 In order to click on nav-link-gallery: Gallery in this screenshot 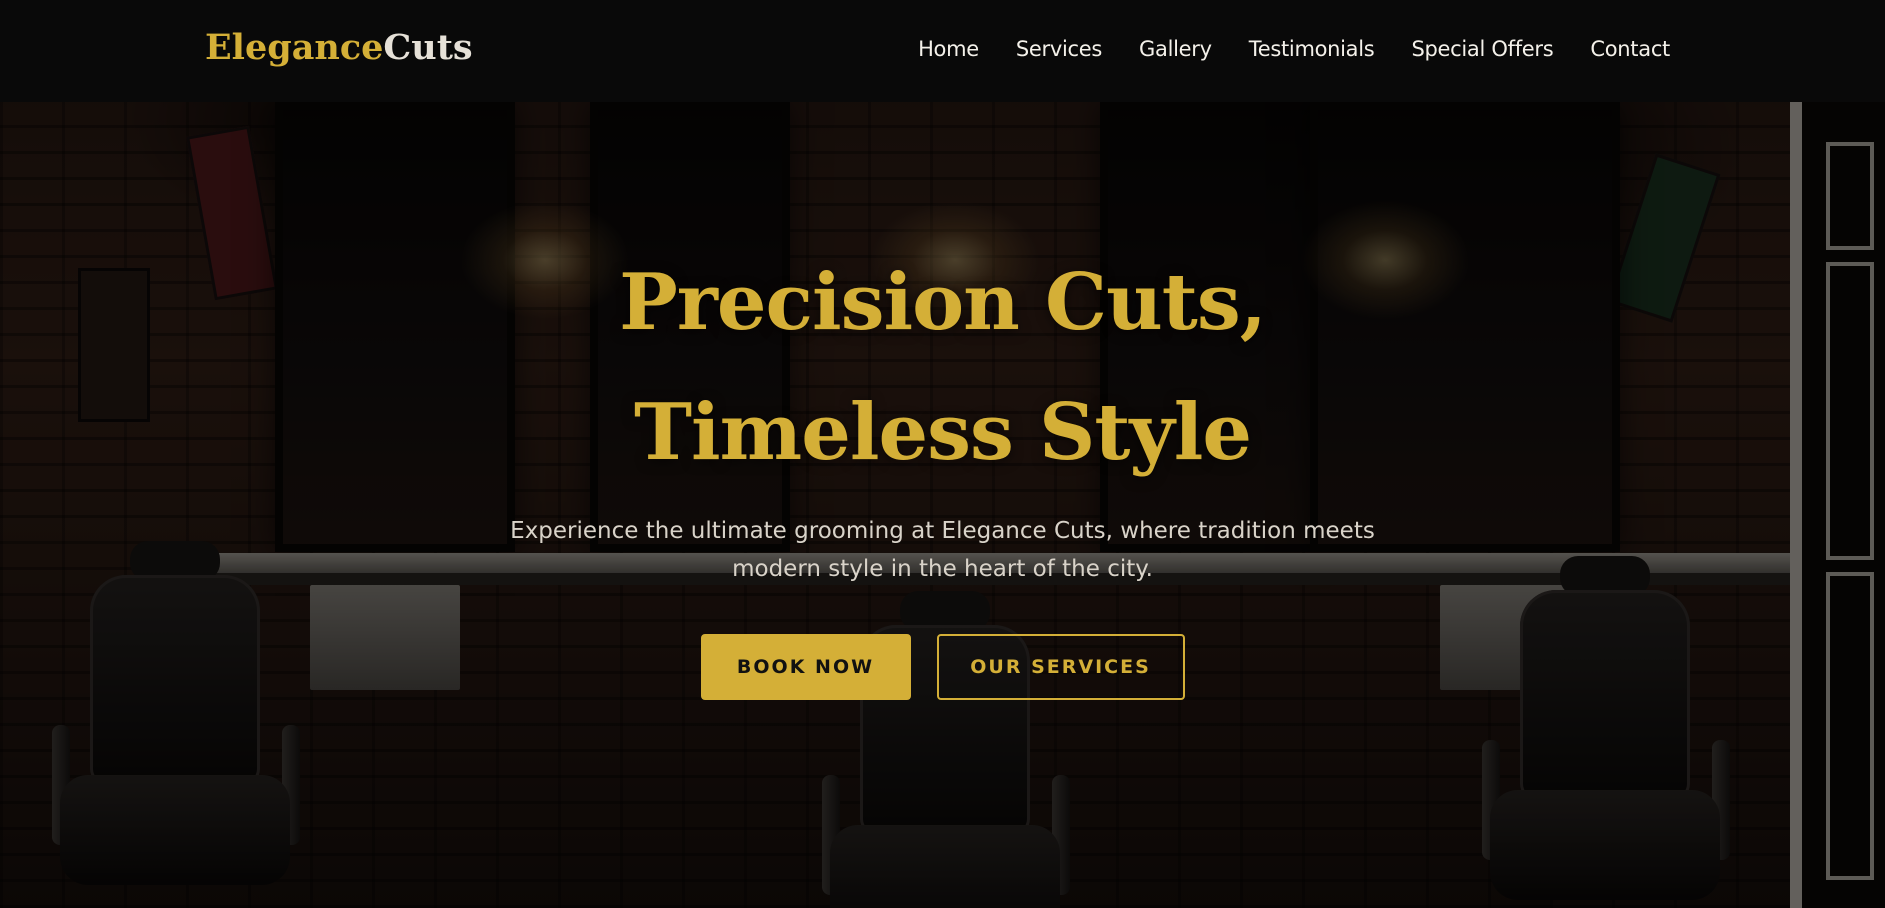, I will do `click(1175, 49)`.